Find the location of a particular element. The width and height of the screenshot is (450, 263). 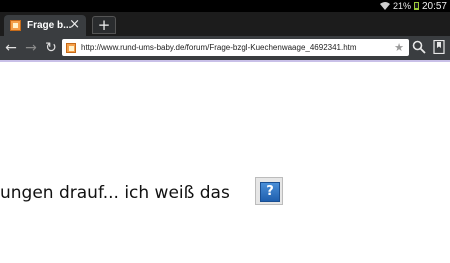

bookmarks-icon is located at coordinates (439, 47).